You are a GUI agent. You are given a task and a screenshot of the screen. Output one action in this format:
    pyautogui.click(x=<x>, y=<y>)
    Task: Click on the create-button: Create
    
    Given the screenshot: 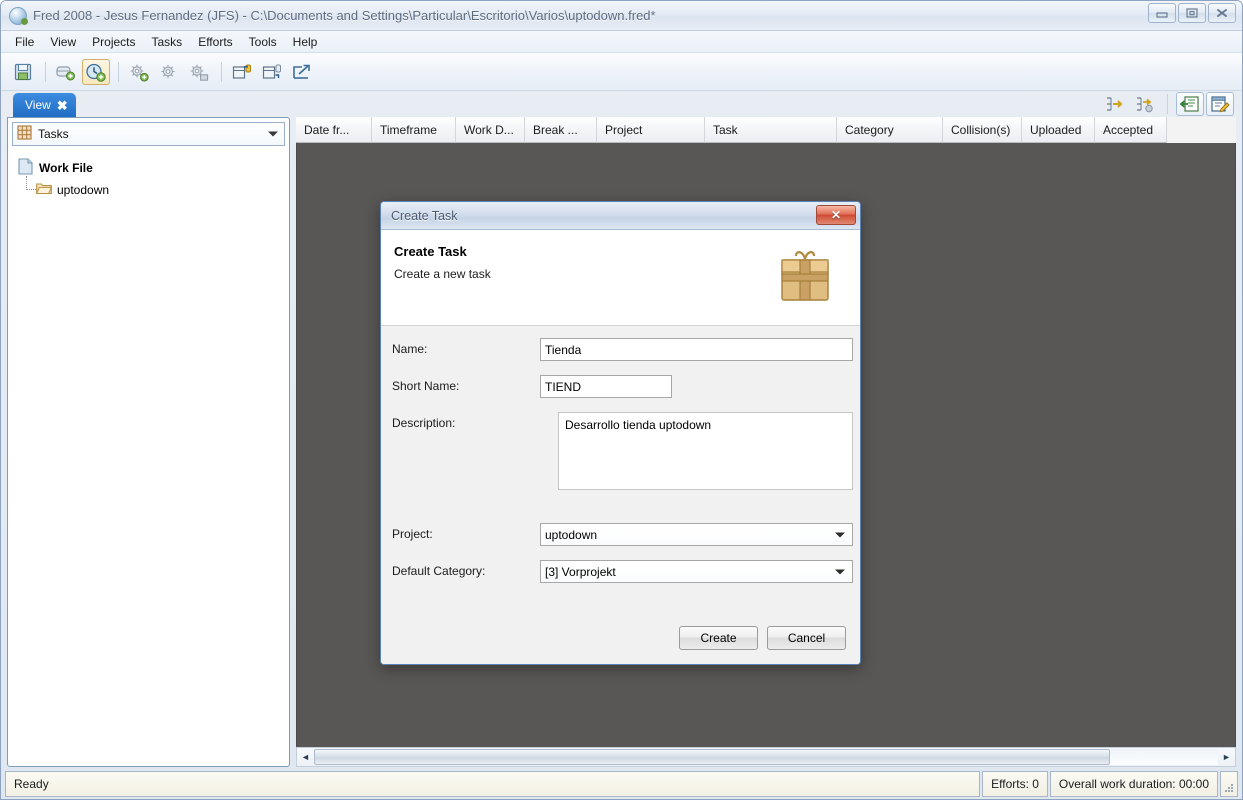 What is the action you would take?
    pyautogui.click(x=718, y=638)
    